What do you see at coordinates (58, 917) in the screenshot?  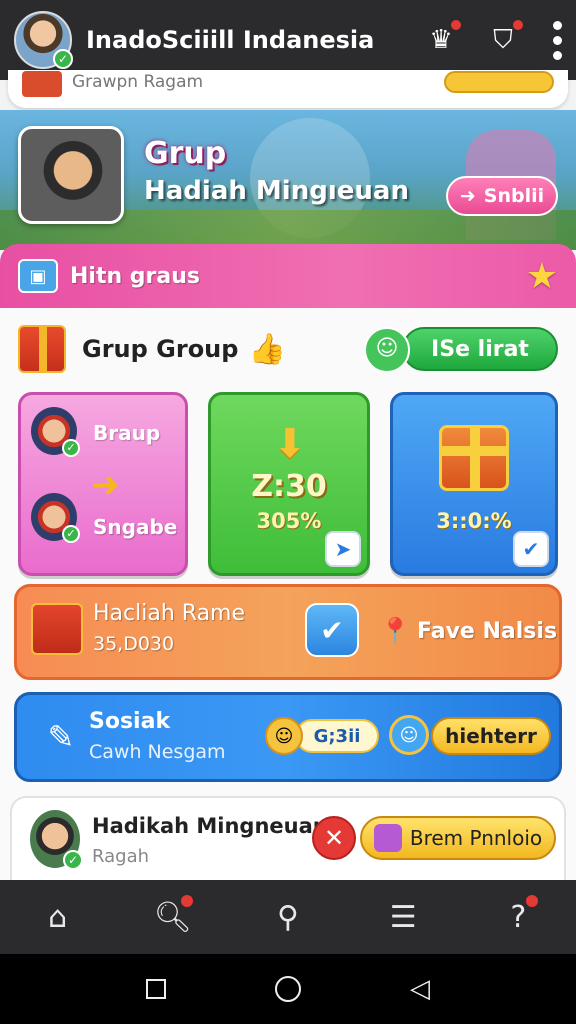 I see `home-icon: ⌂` at bounding box center [58, 917].